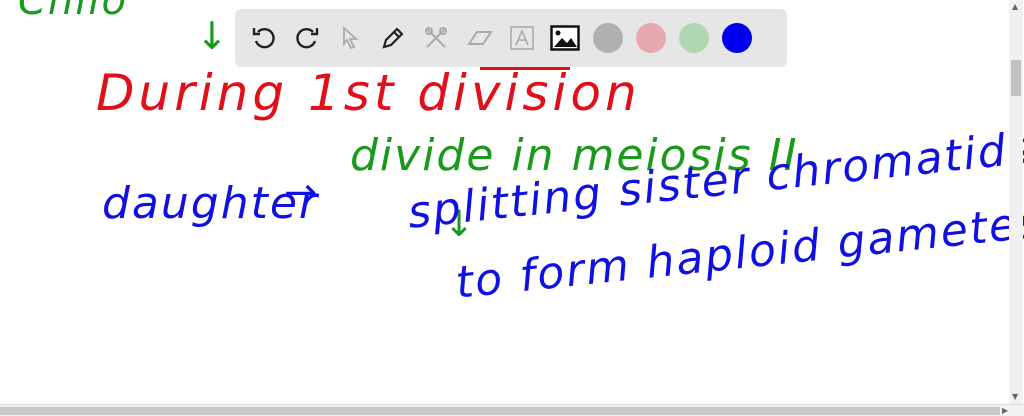 Image resolution: width=1024 pixels, height=416 pixels. Describe the element at coordinates (302, 193) in the screenshot. I see `arrow-right: →` at that location.